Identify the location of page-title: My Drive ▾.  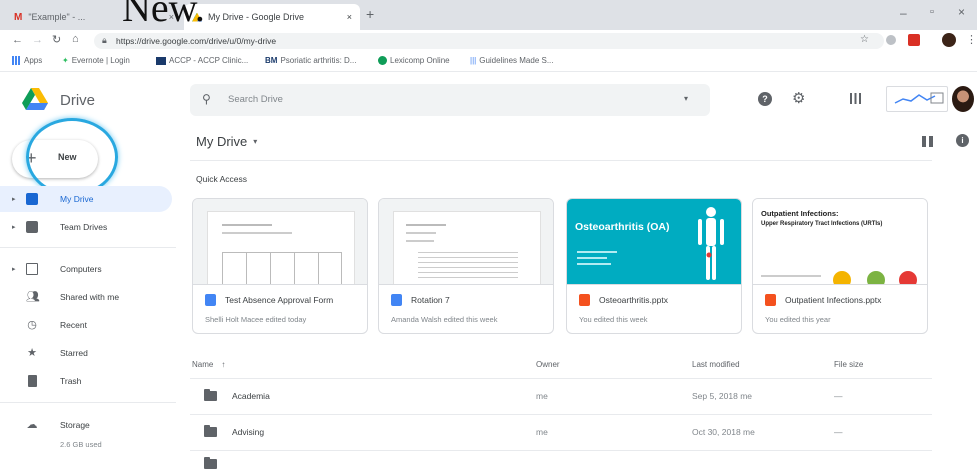
(226, 141).